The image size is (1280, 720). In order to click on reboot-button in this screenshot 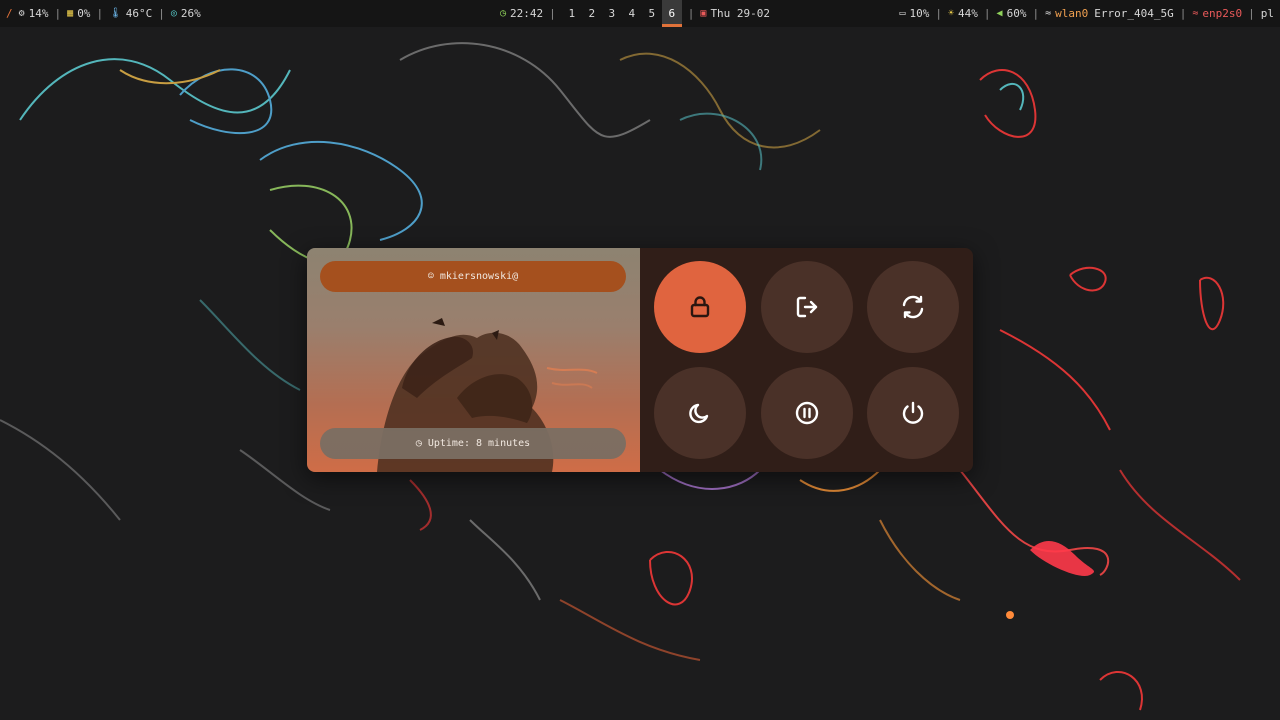, I will do `click(913, 307)`.